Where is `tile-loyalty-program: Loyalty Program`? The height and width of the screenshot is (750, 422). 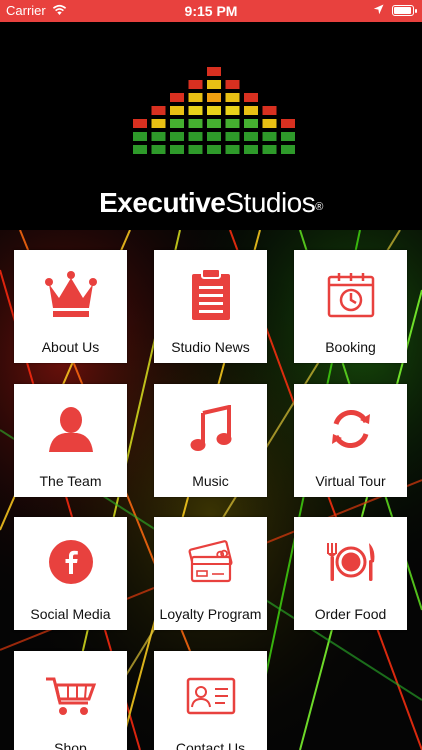 tile-loyalty-program: Loyalty Program is located at coordinates (210, 573).